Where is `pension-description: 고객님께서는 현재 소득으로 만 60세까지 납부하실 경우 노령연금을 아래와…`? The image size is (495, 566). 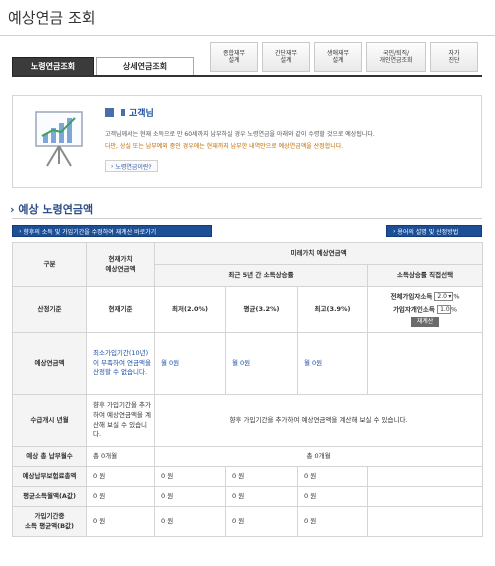 pension-description: 고객님께서는 현재 소득으로 만 60세까지 납부하실 경우 노령연금을 아래와… is located at coordinates (240, 134).